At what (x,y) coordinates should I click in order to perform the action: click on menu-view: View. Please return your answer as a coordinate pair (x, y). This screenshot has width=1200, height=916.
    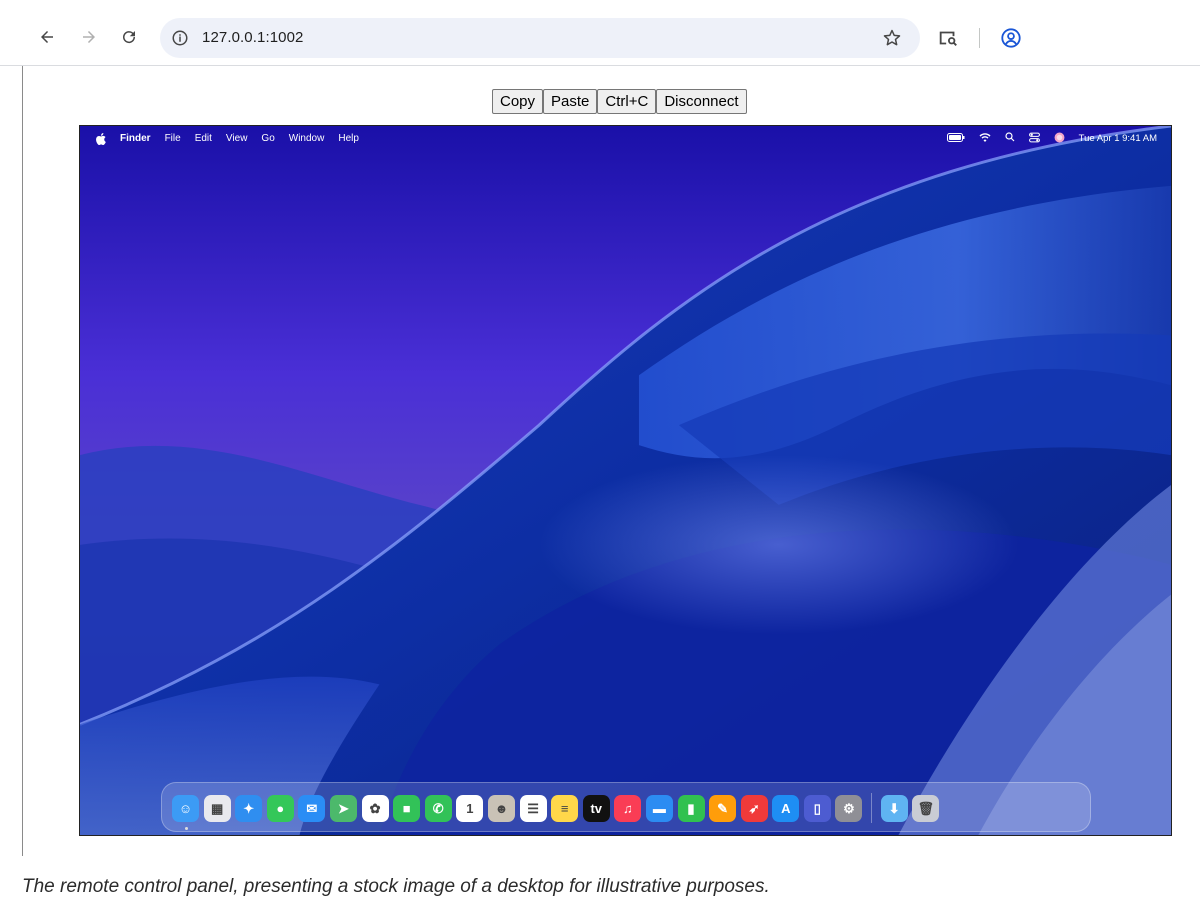
    Looking at the image, I should click on (237, 138).